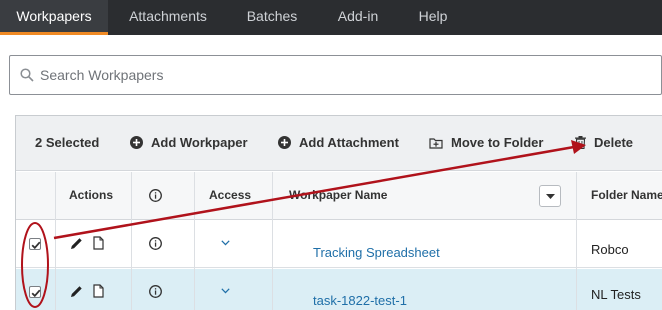 This screenshot has height=310, width=662. I want to click on column-menu-button, so click(550, 196).